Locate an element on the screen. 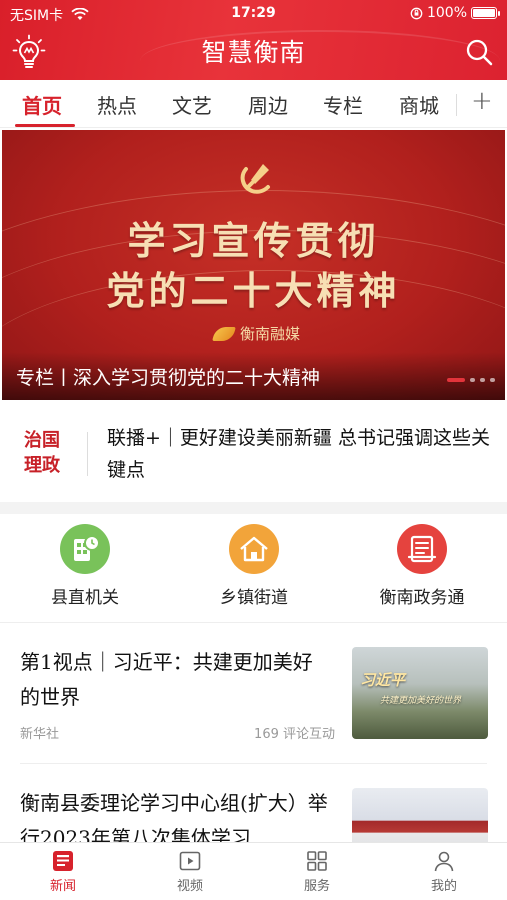  news-title: 第1视点｜习近平：共建更加美好的世界 is located at coordinates (175, 680).